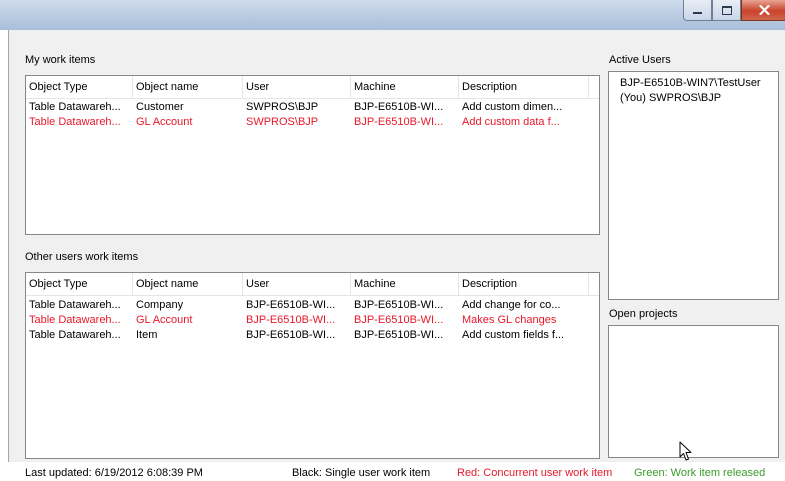 This screenshot has width=785, height=481. I want to click on window-titlebar, so click(392, 15).